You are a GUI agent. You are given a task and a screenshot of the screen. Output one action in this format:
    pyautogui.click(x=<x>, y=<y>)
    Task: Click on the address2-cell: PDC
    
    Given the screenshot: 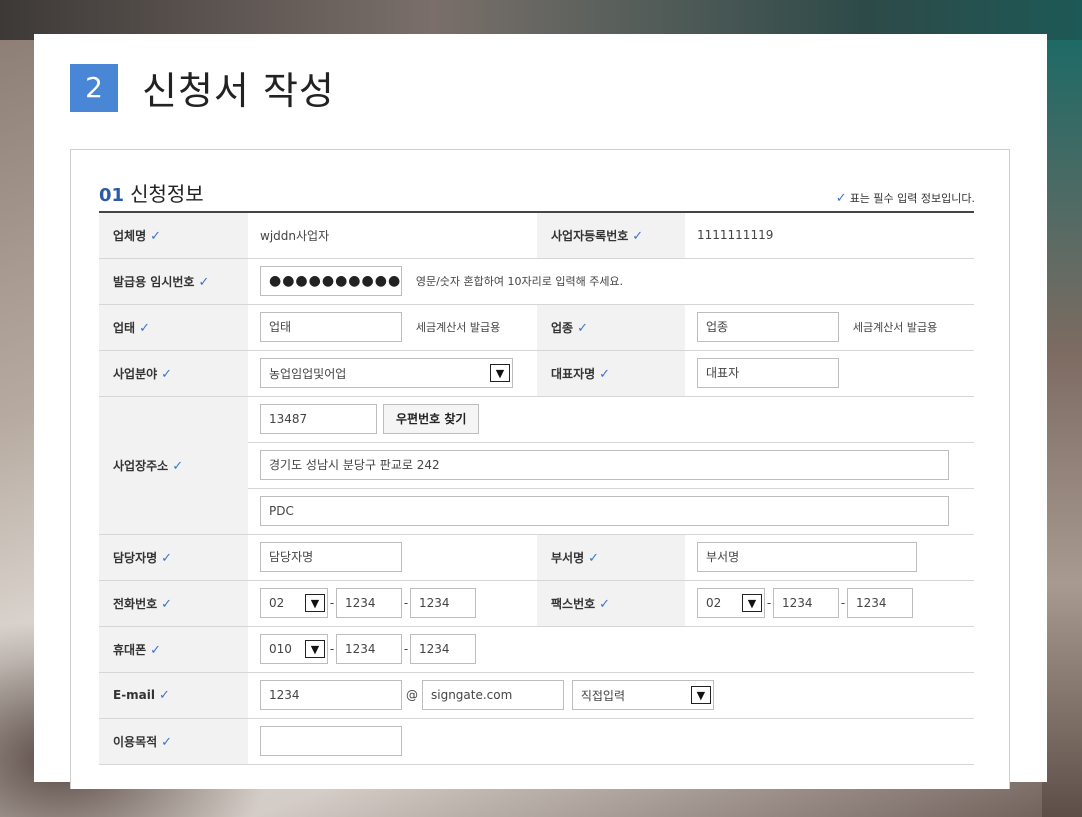 What is the action you would take?
    pyautogui.click(x=611, y=511)
    